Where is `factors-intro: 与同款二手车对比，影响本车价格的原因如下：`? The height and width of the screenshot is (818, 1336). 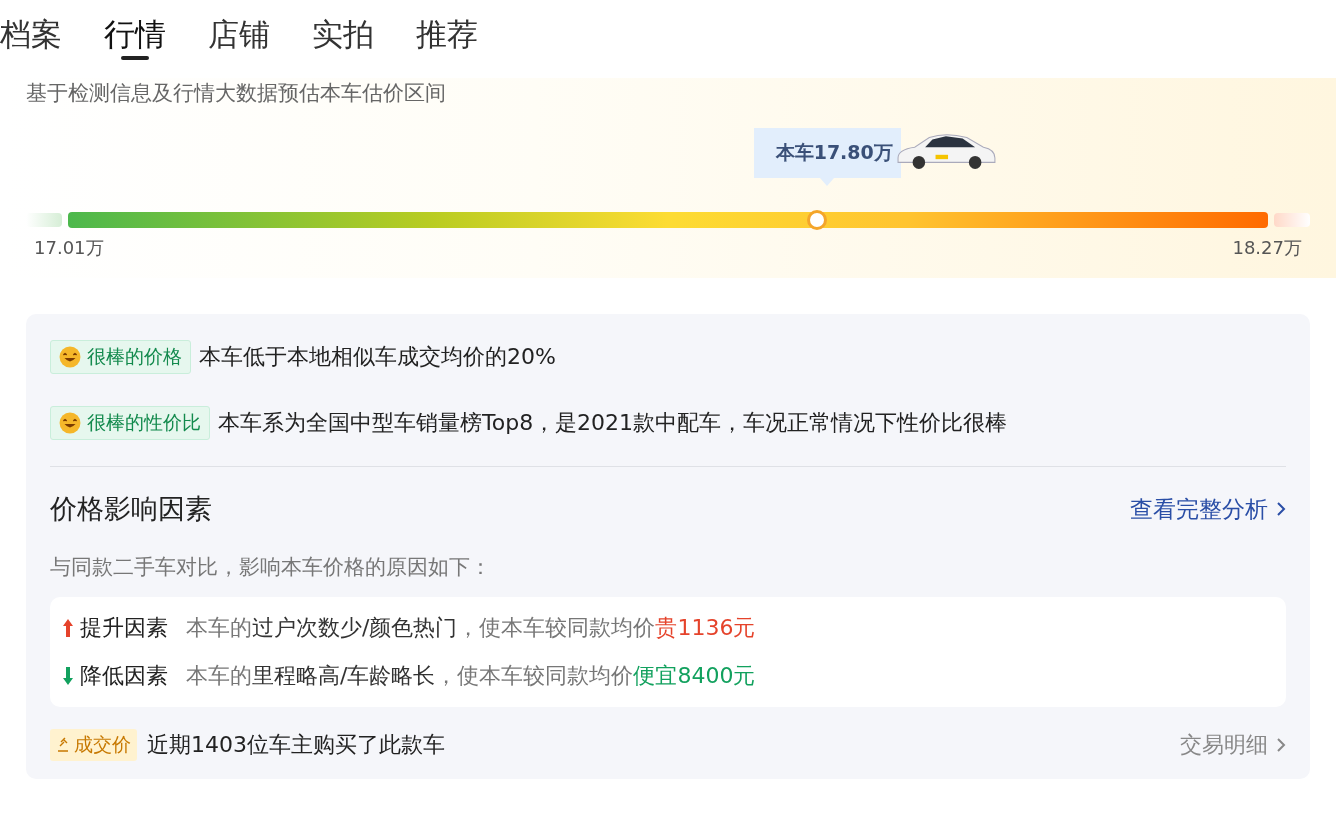
factors-intro: 与同款二手车对比，影响本车价格的原因如下： is located at coordinates (271, 567).